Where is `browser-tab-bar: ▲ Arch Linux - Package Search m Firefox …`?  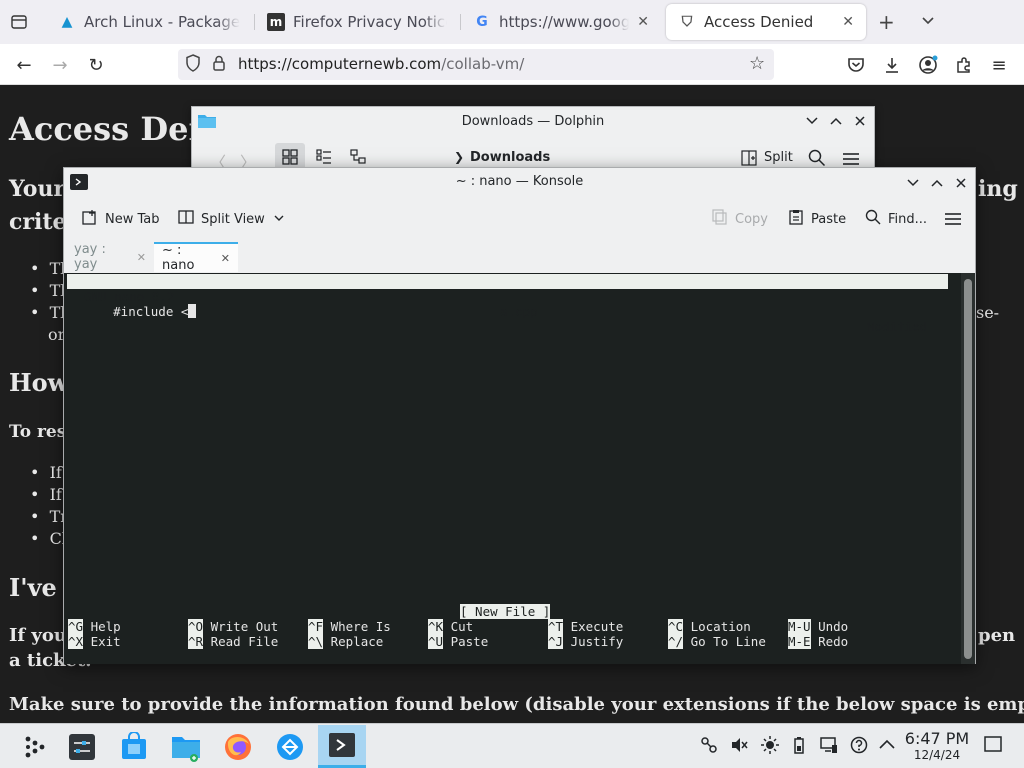 browser-tab-bar: ▲ Arch Linux - Package Search m Firefox … is located at coordinates (512, 22).